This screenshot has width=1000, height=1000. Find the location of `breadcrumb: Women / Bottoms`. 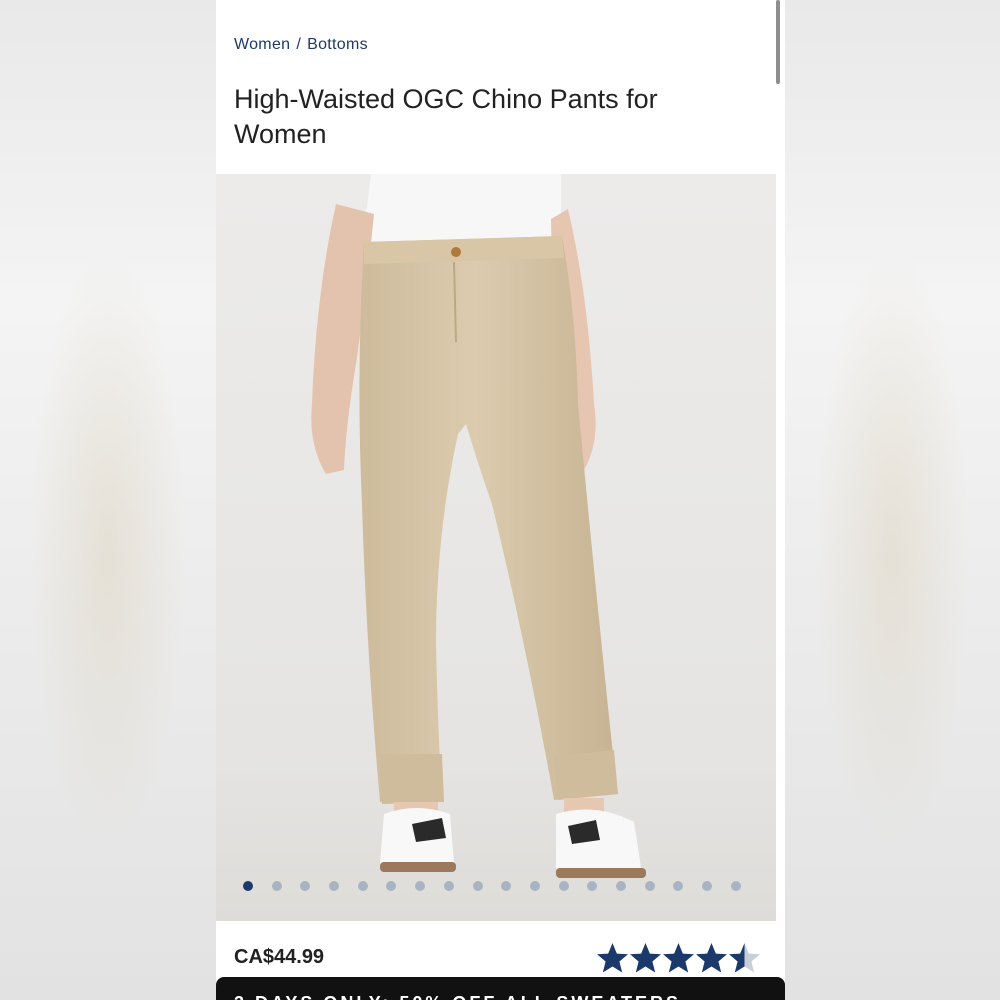

breadcrumb: Women / Bottoms is located at coordinates (301, 45).